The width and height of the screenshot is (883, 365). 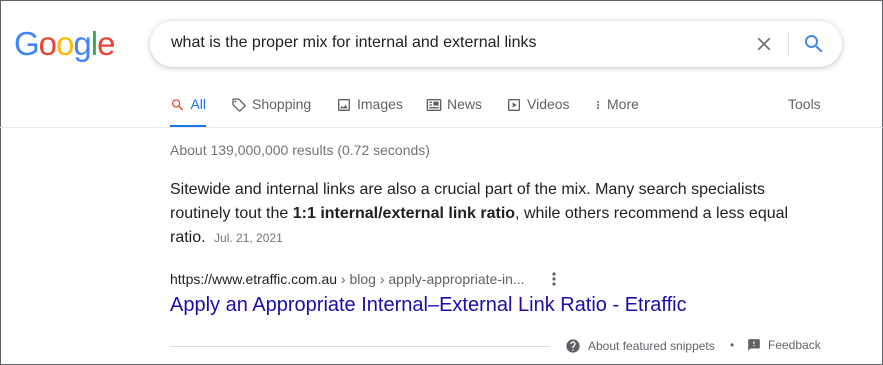 What do you see at coordinates (188, 112) in the screenshot?
I see `tab-all: All` at bounding box center [188, 112].